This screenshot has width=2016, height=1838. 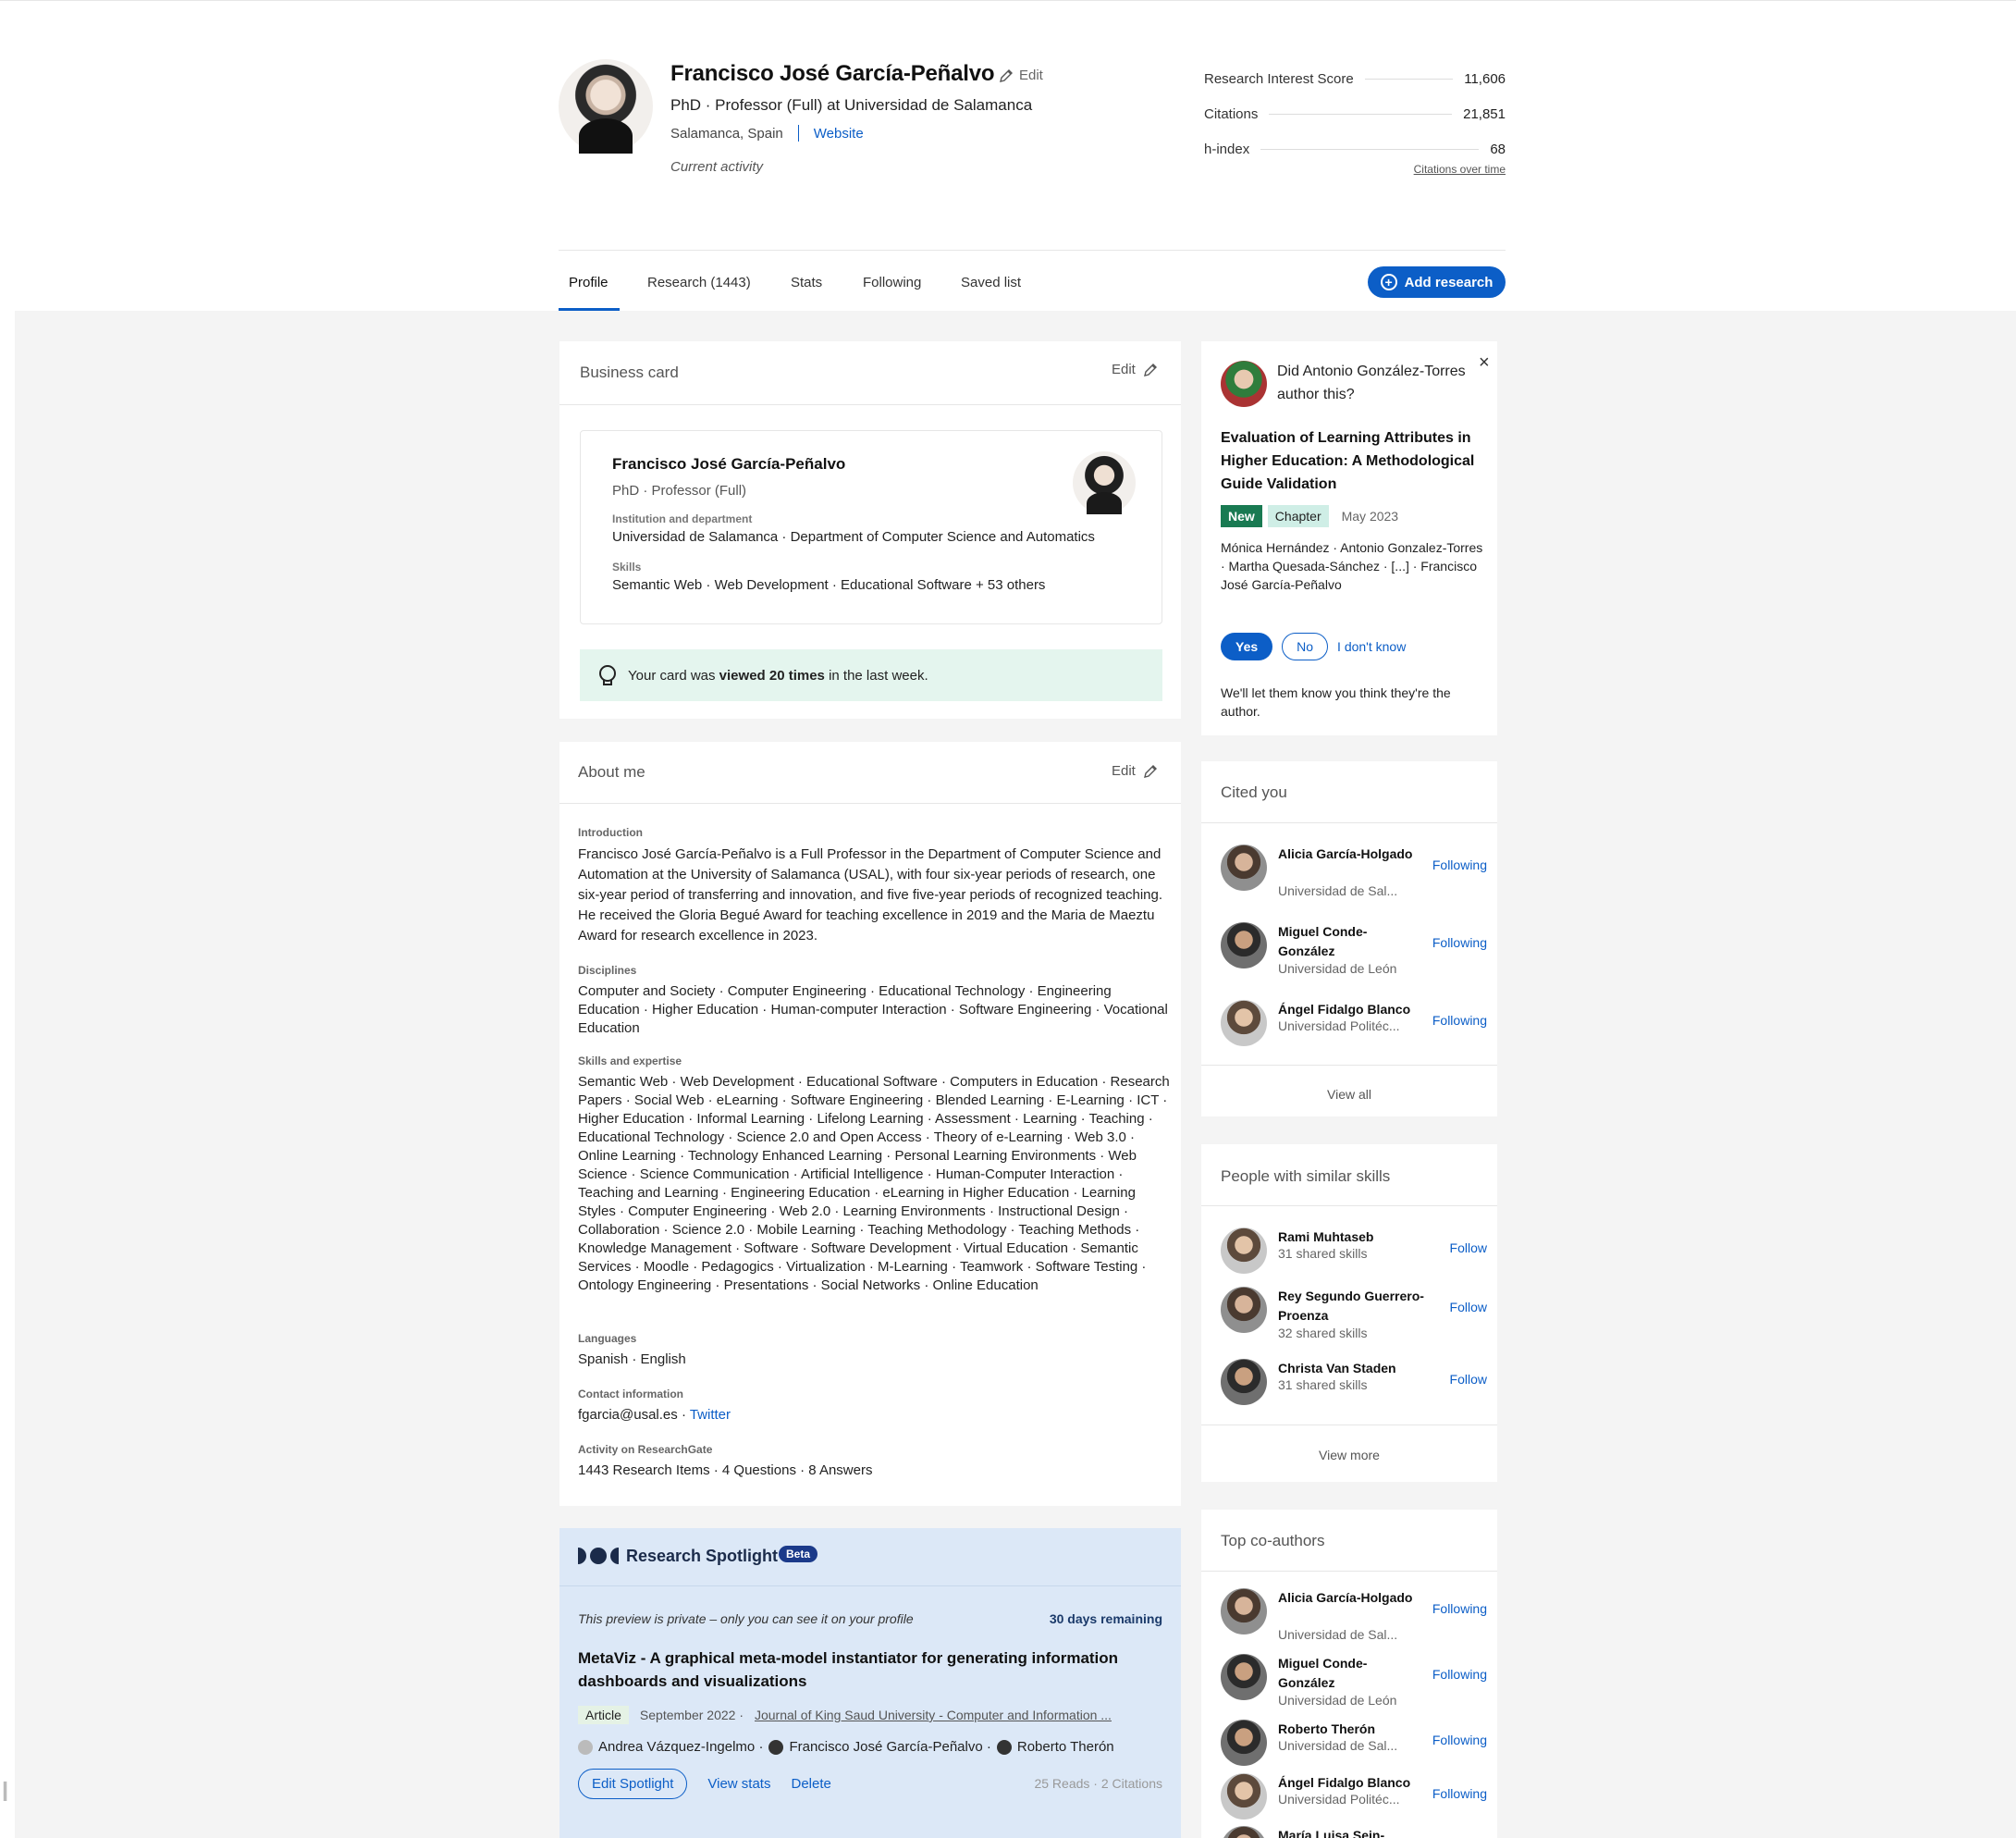 I want to click on plus-circle-icon: +, so click(x=1388, y=282).